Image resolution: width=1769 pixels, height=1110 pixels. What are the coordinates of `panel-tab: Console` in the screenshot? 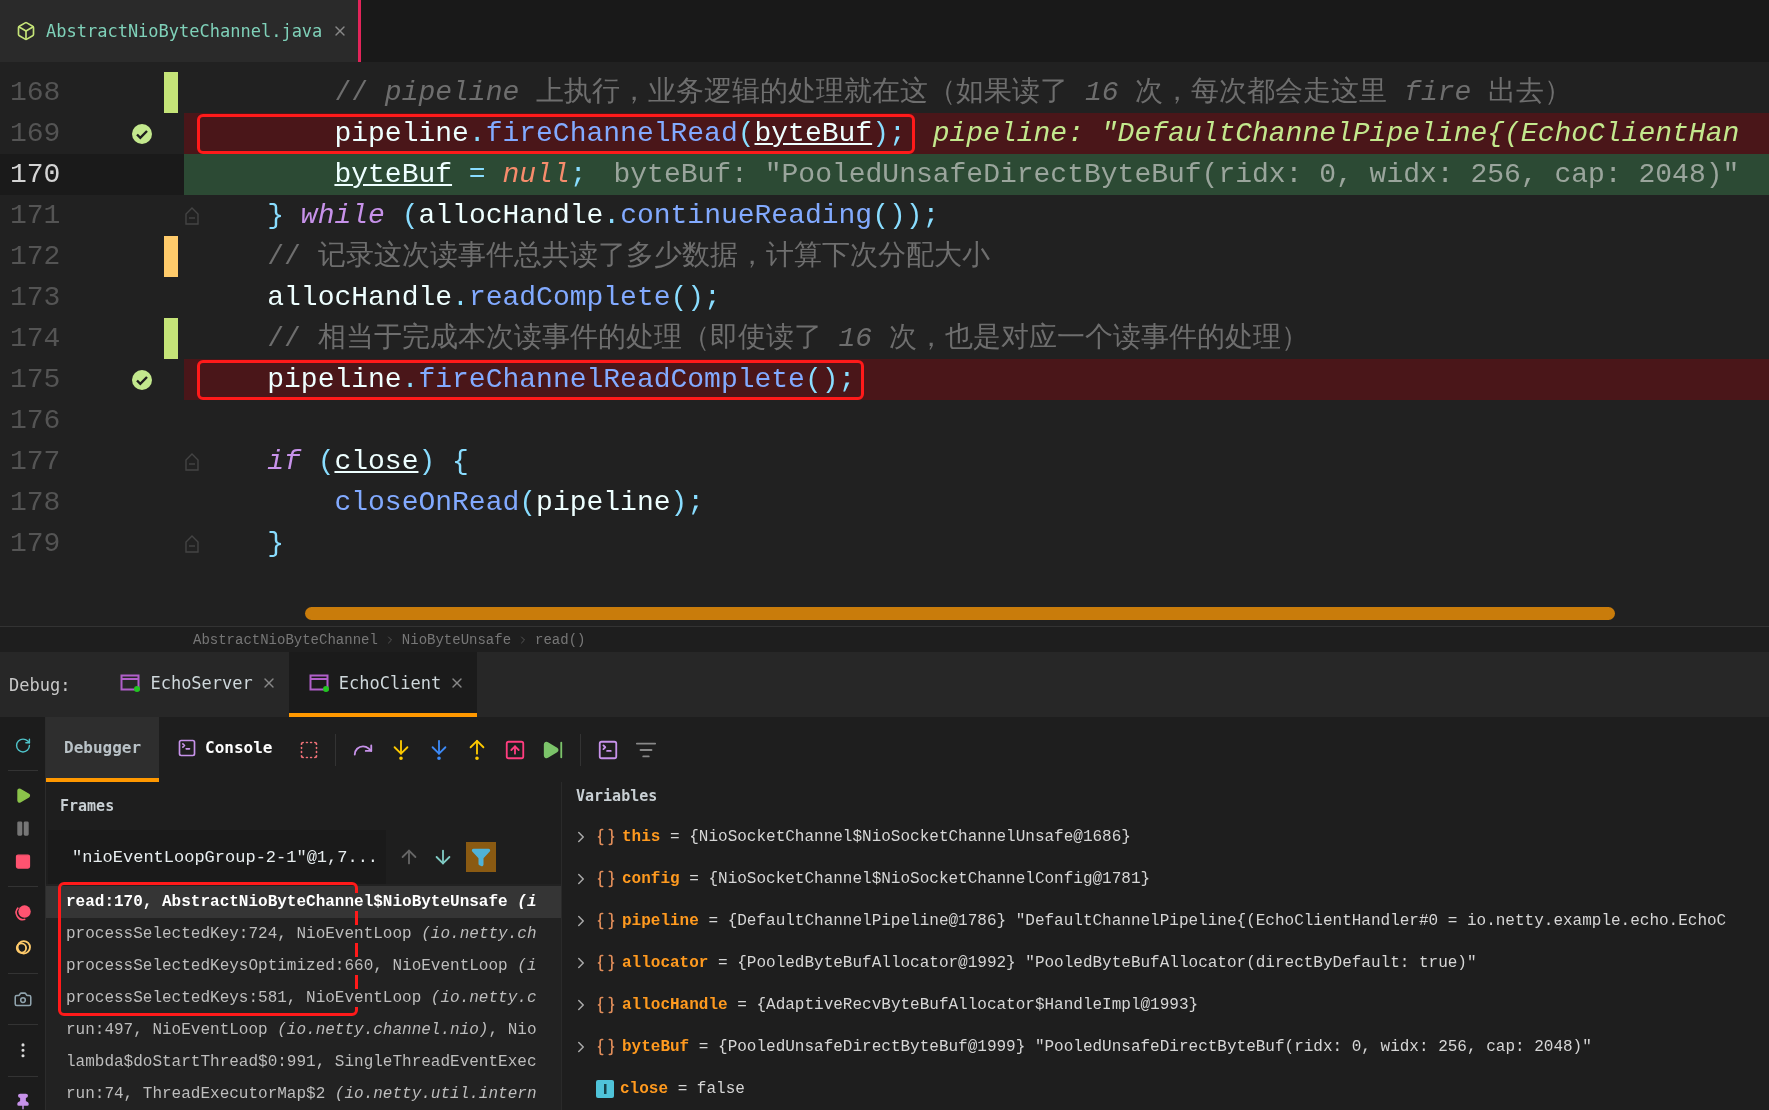 It's located at (225, 749).